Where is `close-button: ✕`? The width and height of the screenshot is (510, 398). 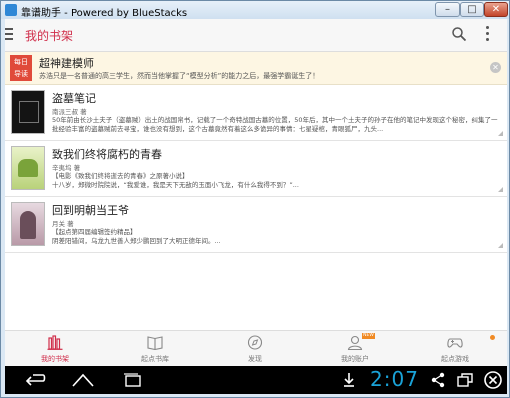 close-button: ✕ is located at coordinates (496, 9).